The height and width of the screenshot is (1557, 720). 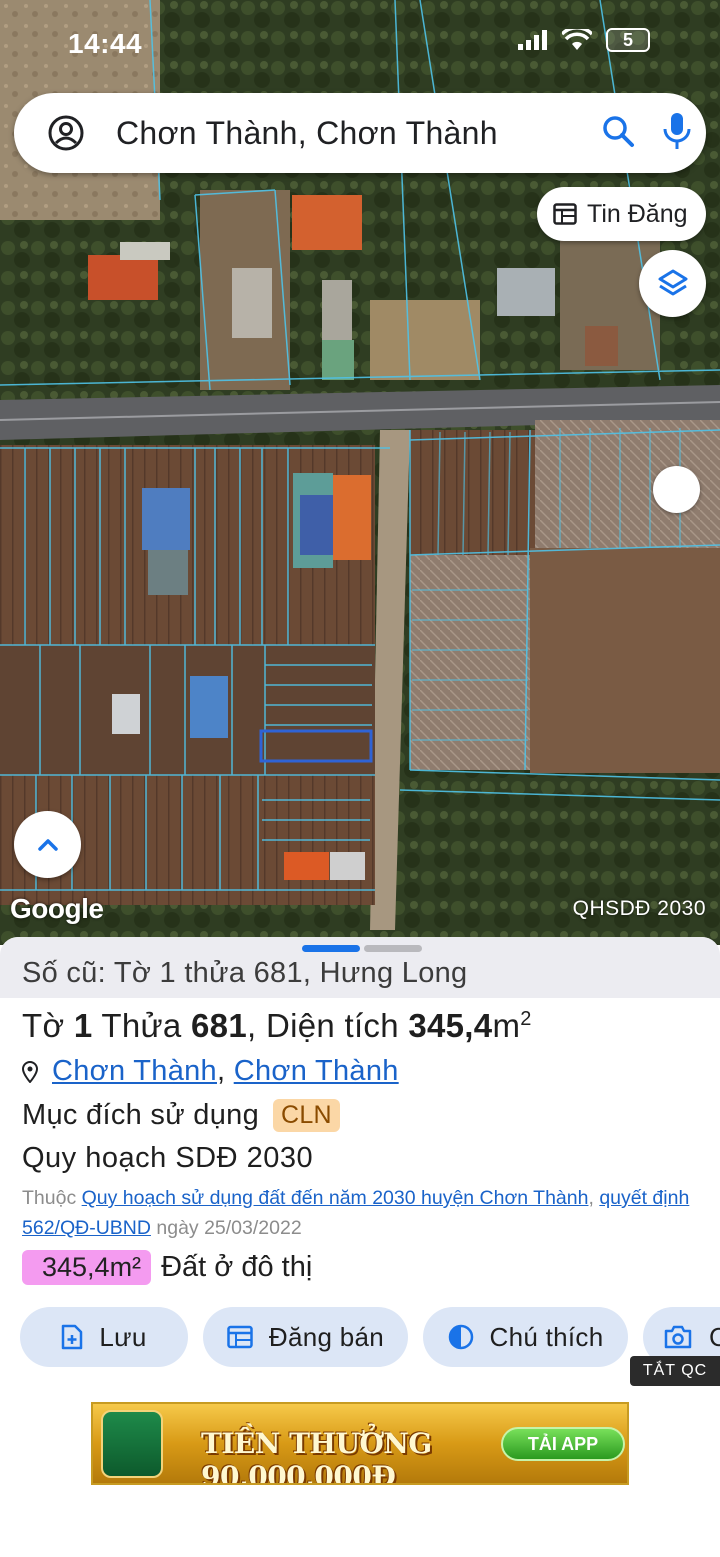 What do you see at coordinates (83, 1025) in the screenshot?
I see `sheet-number: 1` at bounding box center [83, 1025].